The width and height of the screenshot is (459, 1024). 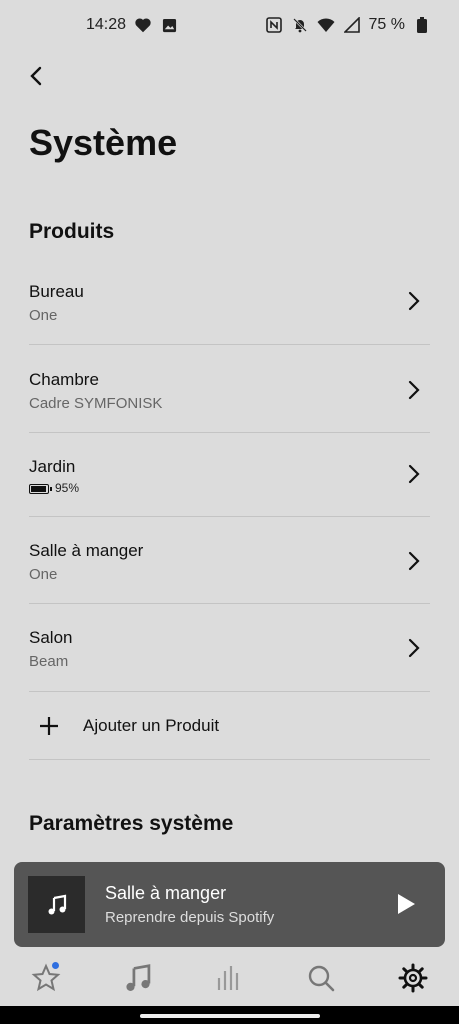 What do you see at coordinates (86, 550) in the screenshot?
I see `product-name: Salle à manger` at bounding box center [86, 550].